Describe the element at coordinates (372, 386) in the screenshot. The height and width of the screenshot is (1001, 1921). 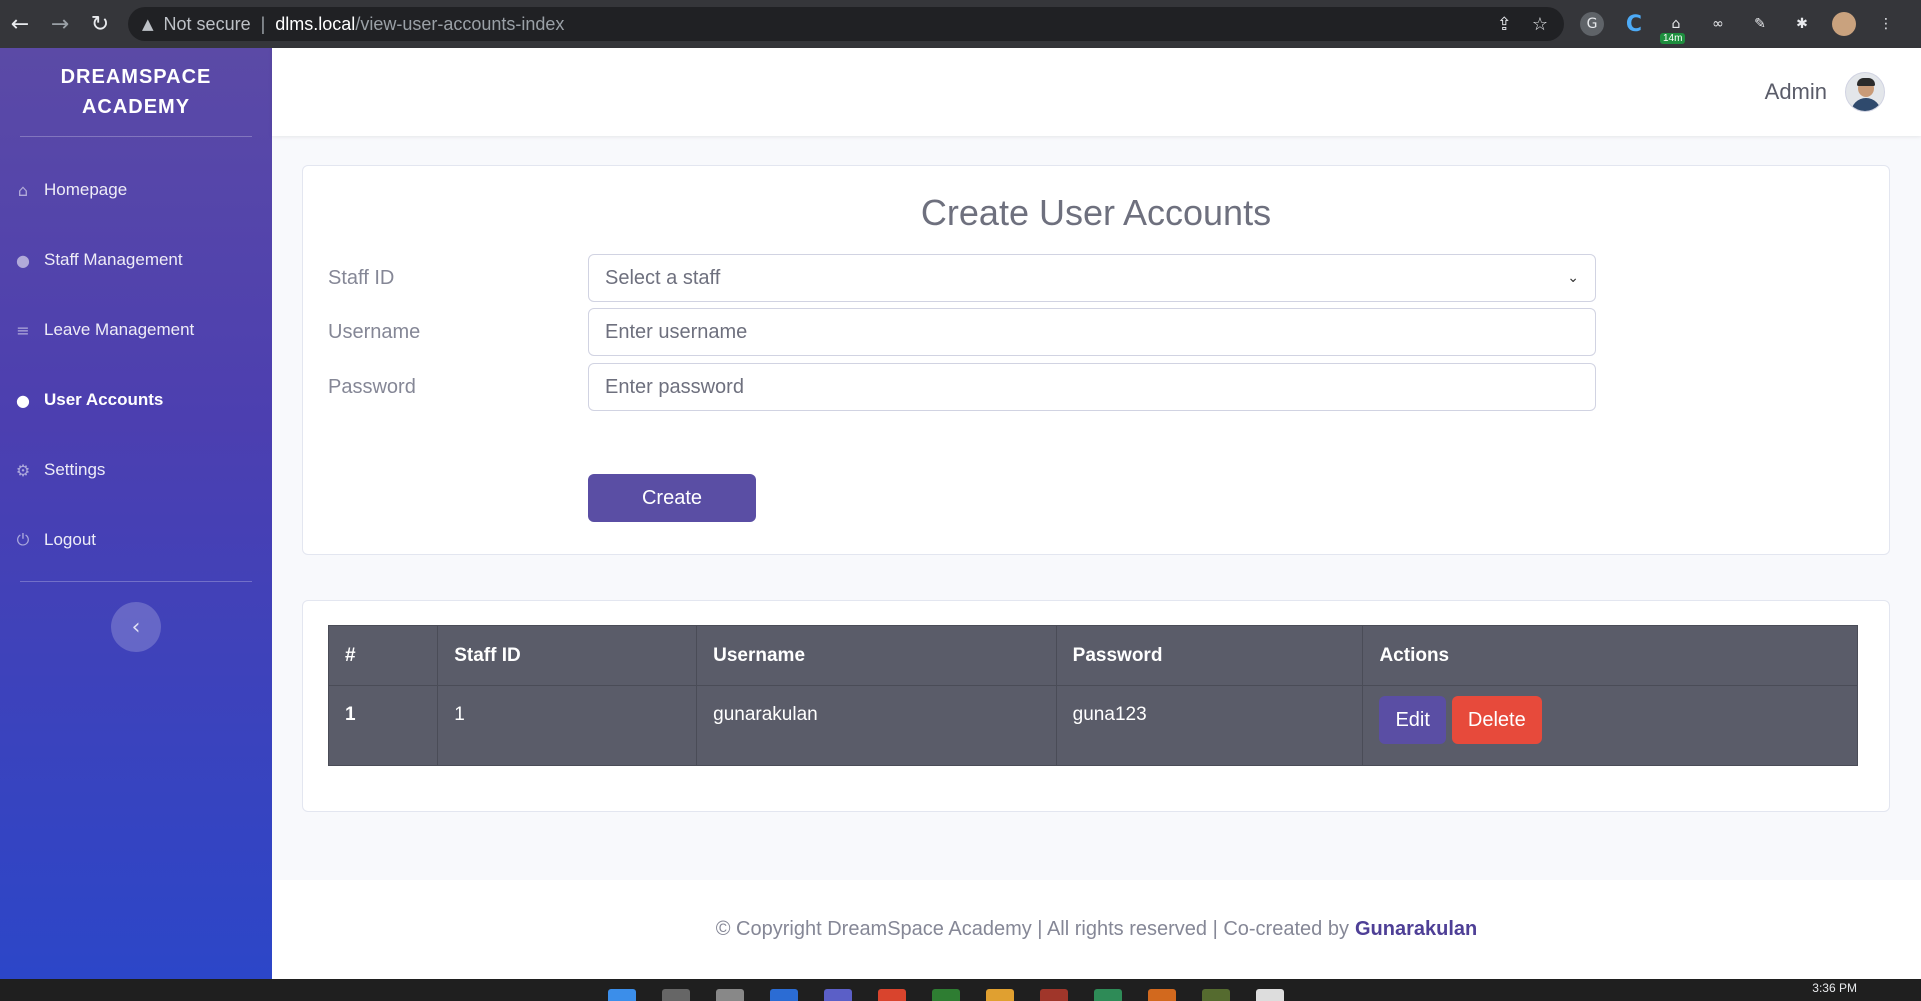
I see `password-label: Password` at that location.